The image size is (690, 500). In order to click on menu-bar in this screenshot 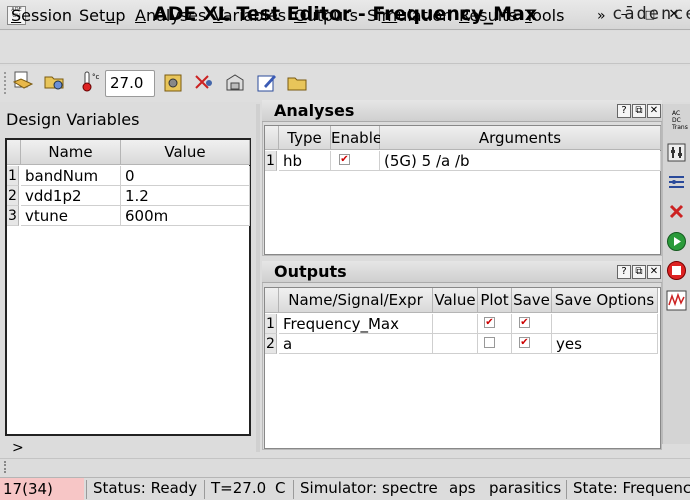, I will do `click(345, 47)`.